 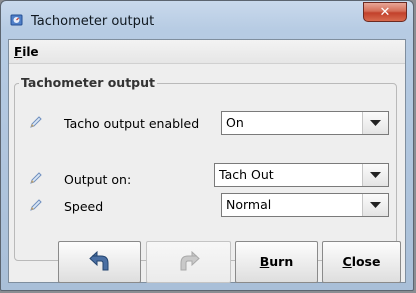 I want to click on speed-select: Normal, so click(x=305, y=205).